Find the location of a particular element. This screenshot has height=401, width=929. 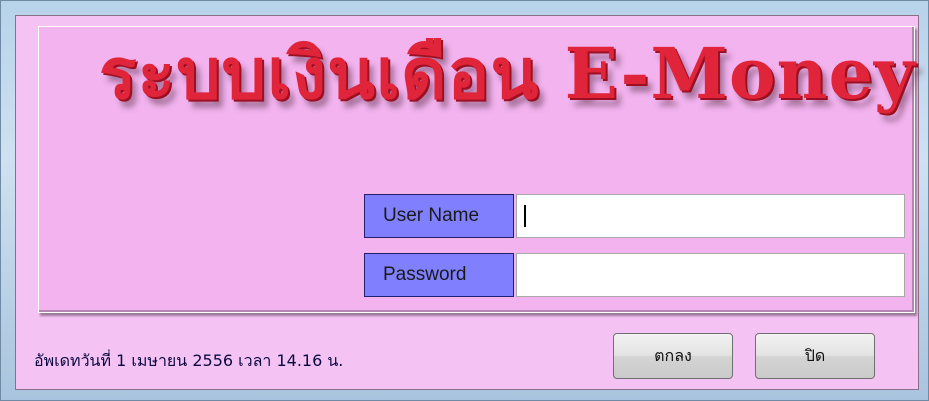

username-label: User Name is located at coordinates (439, 216).